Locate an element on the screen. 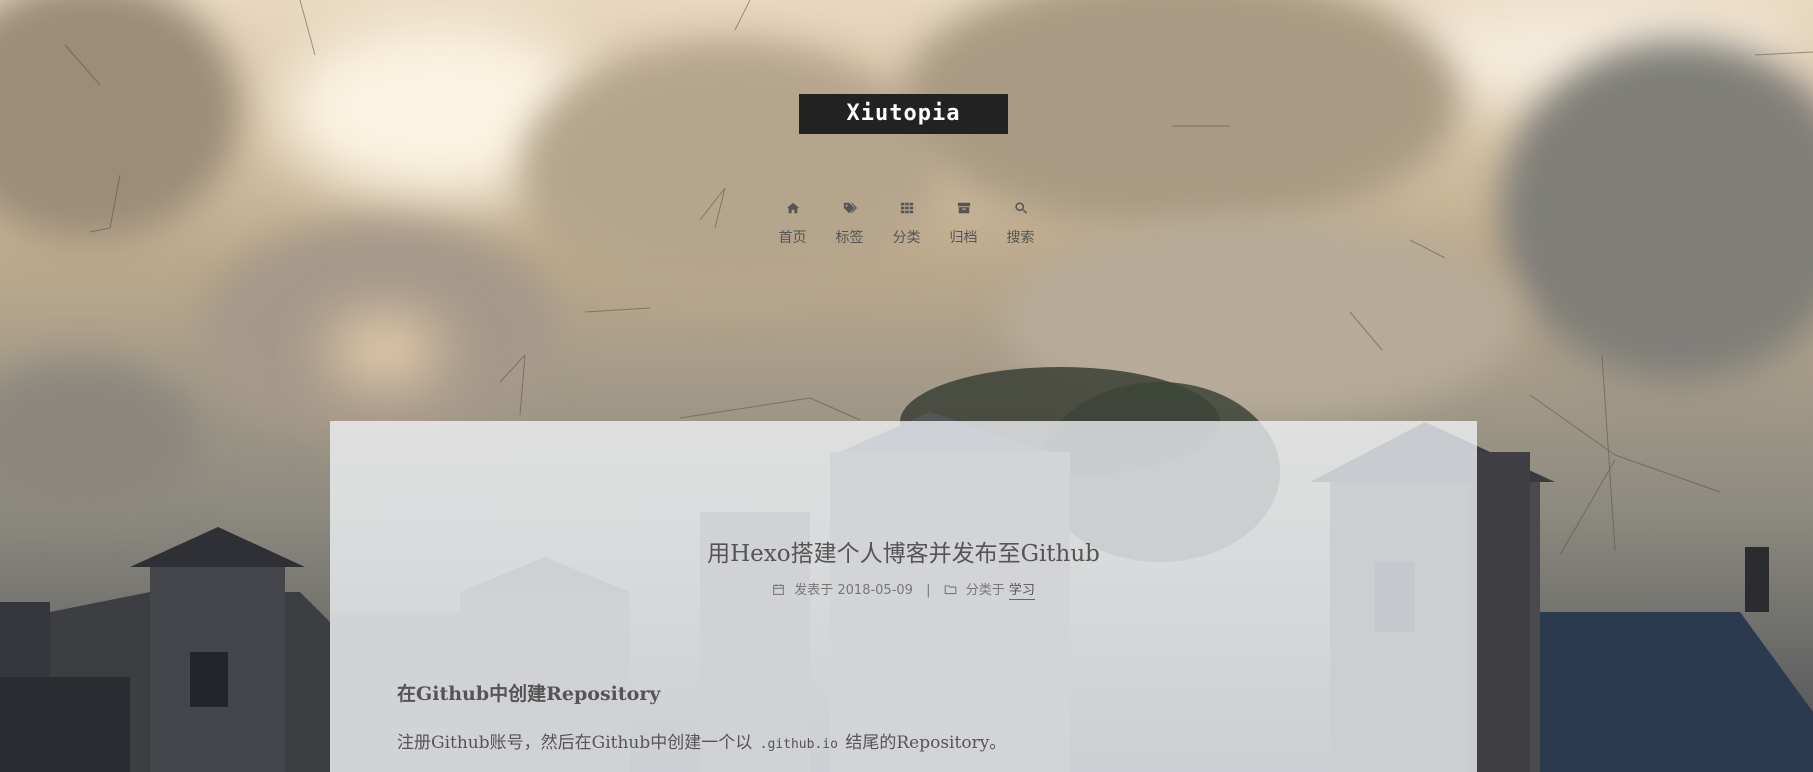  menu-item-label: 分类 is located at coordinates (906, 238).